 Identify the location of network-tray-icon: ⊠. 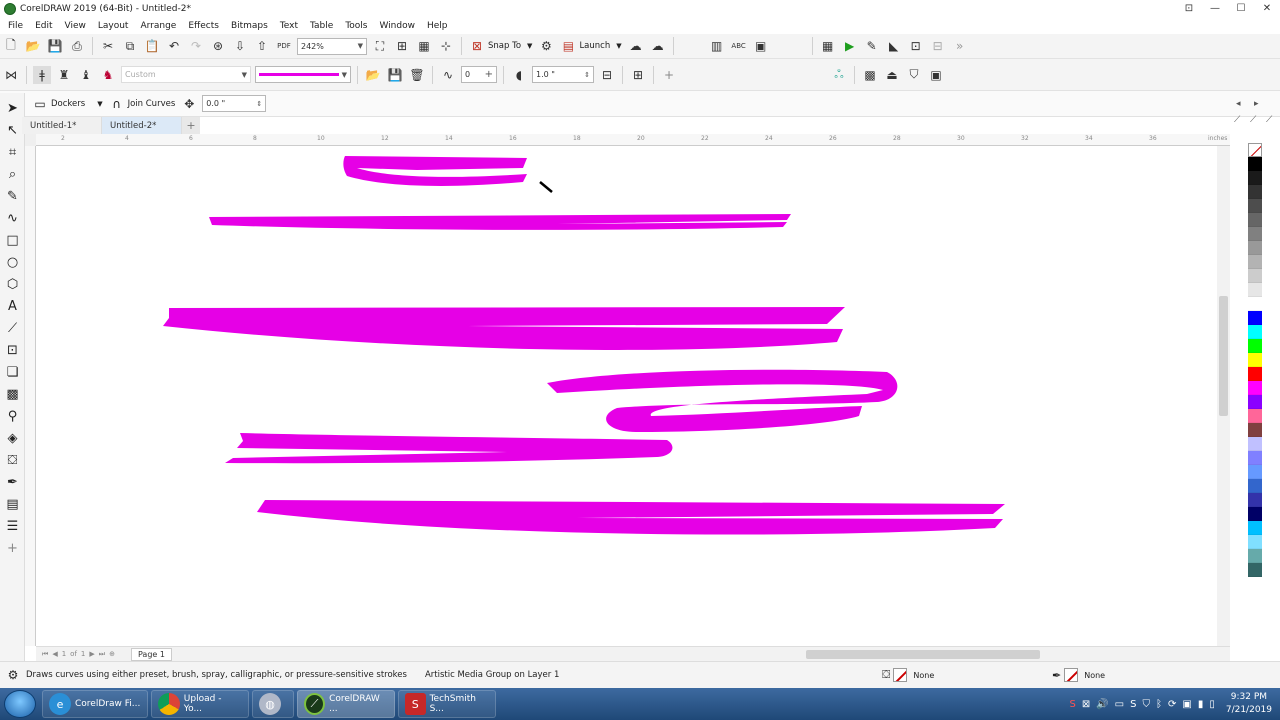
(1086, 704).